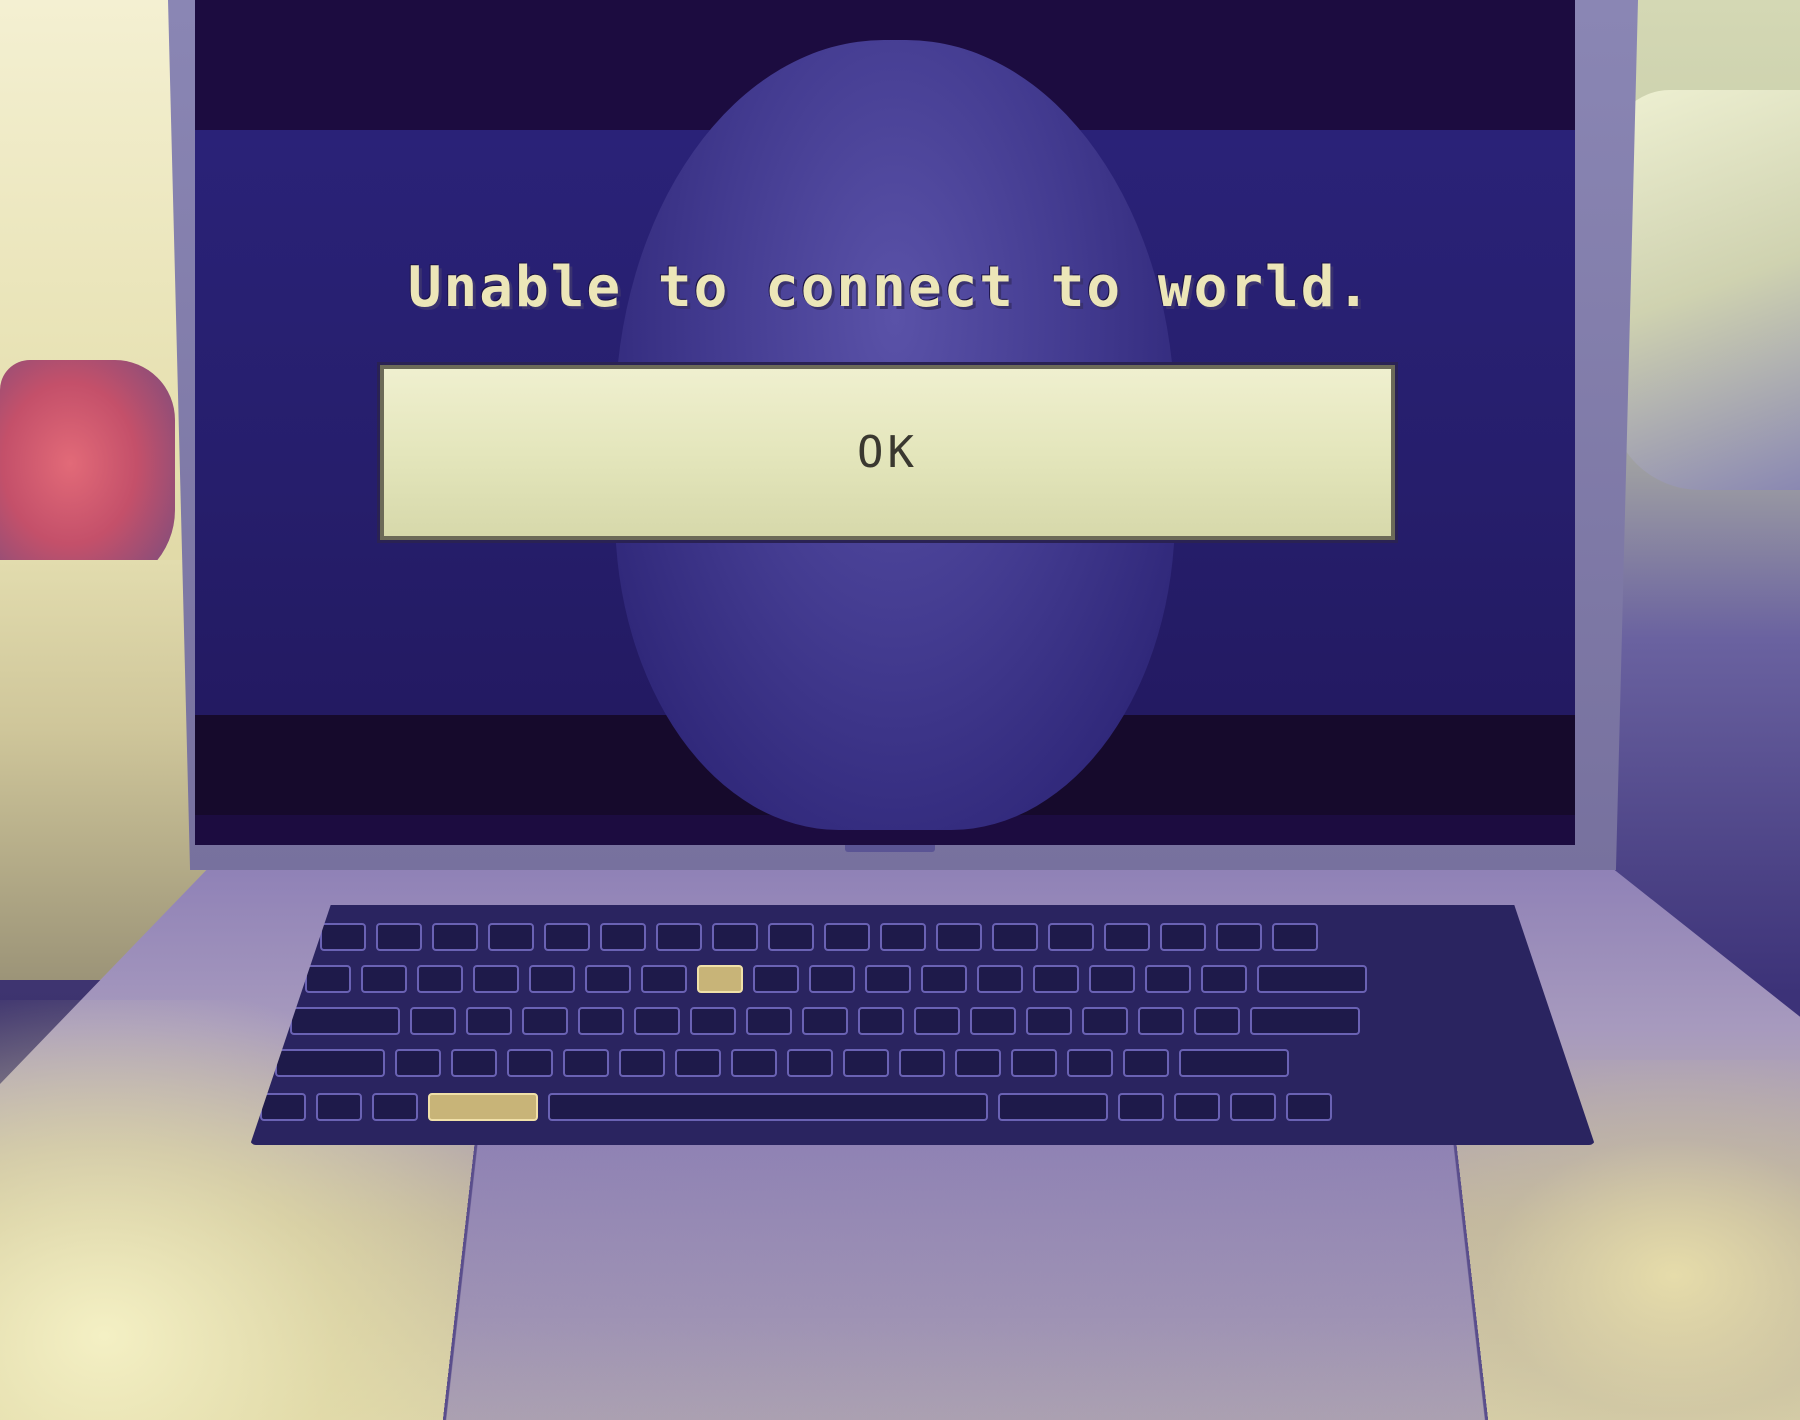 This screenshot has height=1420, width=1800. Describe the element at coordinates (720, 979) in the screenshot. I see `highlighted-key` at that location.